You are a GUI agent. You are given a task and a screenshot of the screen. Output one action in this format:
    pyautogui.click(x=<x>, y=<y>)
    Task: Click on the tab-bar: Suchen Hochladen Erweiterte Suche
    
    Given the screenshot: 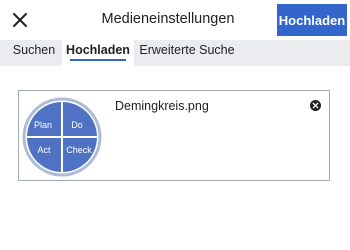 What is the action you would take?
    pyautogui.click(x=175, y=53)
    